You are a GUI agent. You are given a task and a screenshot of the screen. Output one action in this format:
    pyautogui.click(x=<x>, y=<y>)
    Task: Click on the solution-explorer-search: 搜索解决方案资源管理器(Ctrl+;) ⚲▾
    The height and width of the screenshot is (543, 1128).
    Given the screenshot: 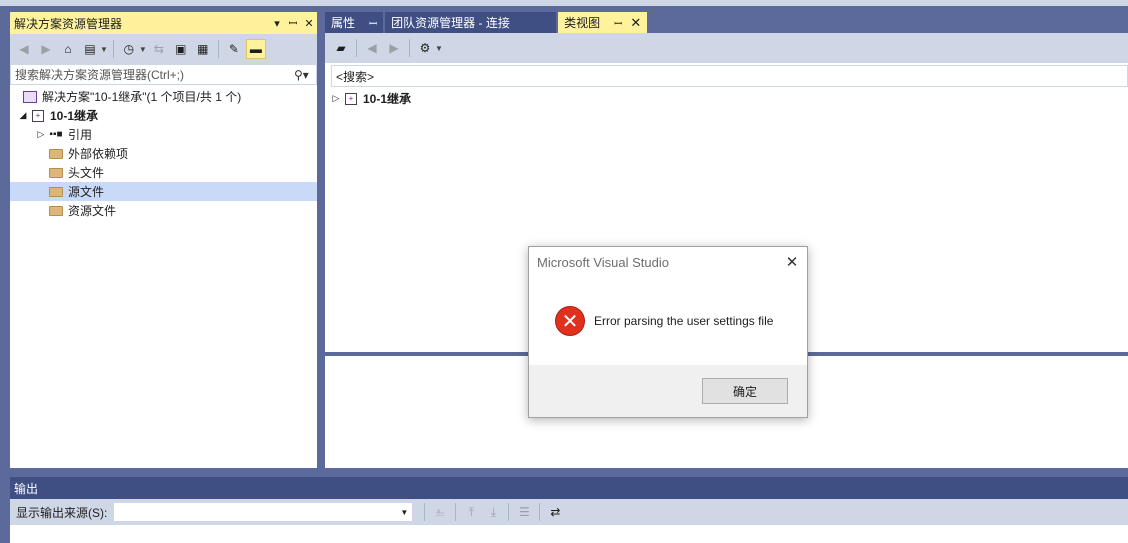 What is the action you would take?
    pyautogui.click(x=163, y=74)
    